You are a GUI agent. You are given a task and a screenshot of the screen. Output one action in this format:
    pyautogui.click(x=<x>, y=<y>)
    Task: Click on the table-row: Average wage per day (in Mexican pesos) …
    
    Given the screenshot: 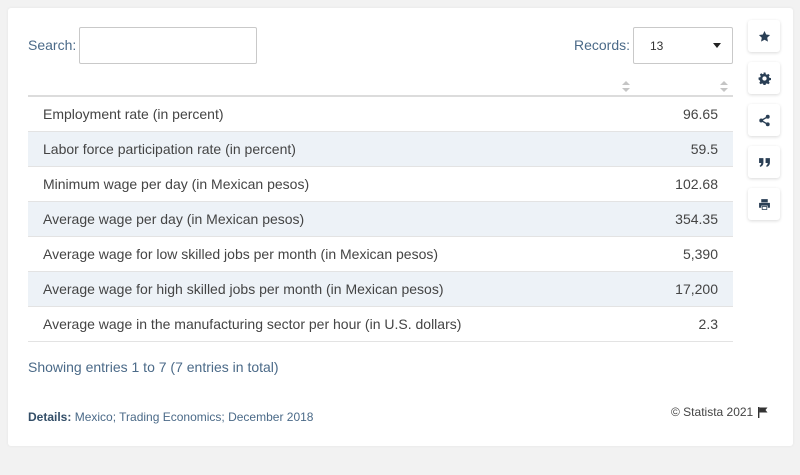 What is the action you would take?
    pyautogui.click(x=380, y=219)
    